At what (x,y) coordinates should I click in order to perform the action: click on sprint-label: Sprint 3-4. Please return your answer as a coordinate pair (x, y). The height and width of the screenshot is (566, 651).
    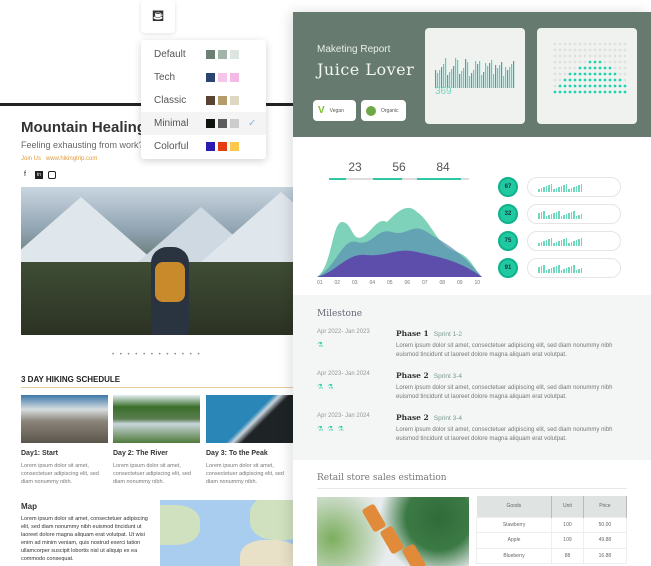
    Looking at the image, I should click on (447, 418).